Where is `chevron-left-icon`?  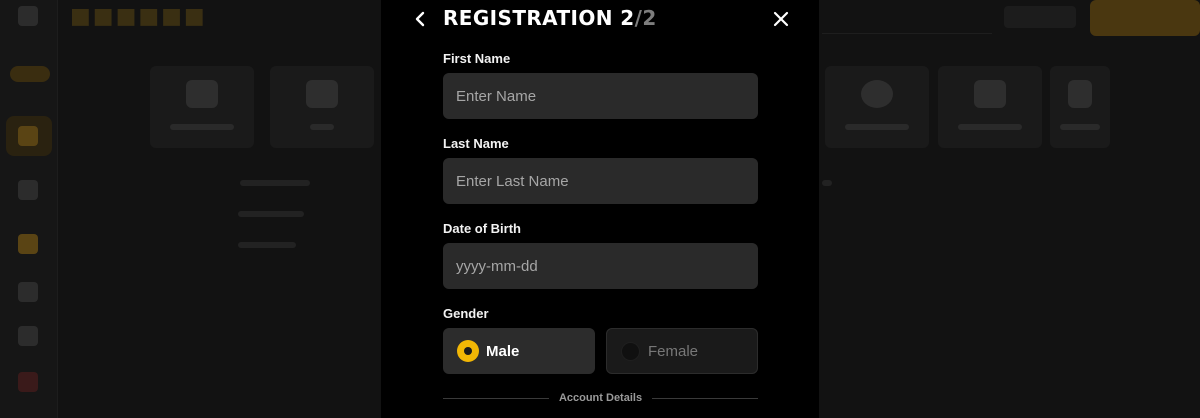
chevron-left-icon is located at coordinates (420, 19).